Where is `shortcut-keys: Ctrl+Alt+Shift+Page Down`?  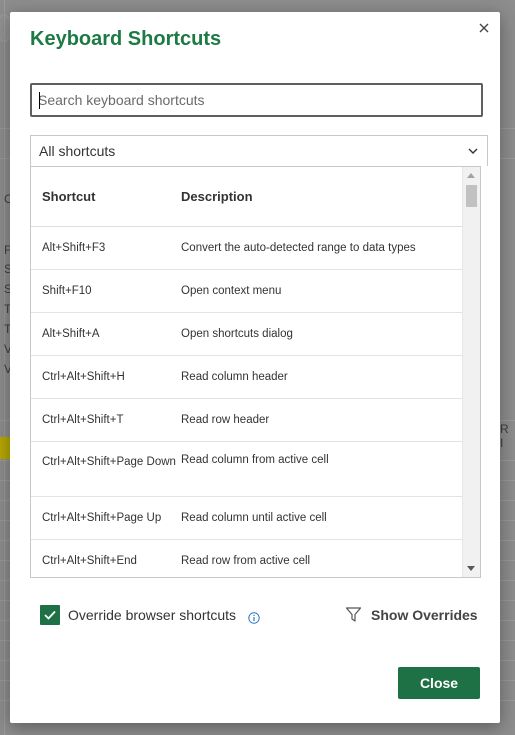
shortcut-keys: Ctrl+Alt+Shift+Page Down is located at coordinates (109, 462).